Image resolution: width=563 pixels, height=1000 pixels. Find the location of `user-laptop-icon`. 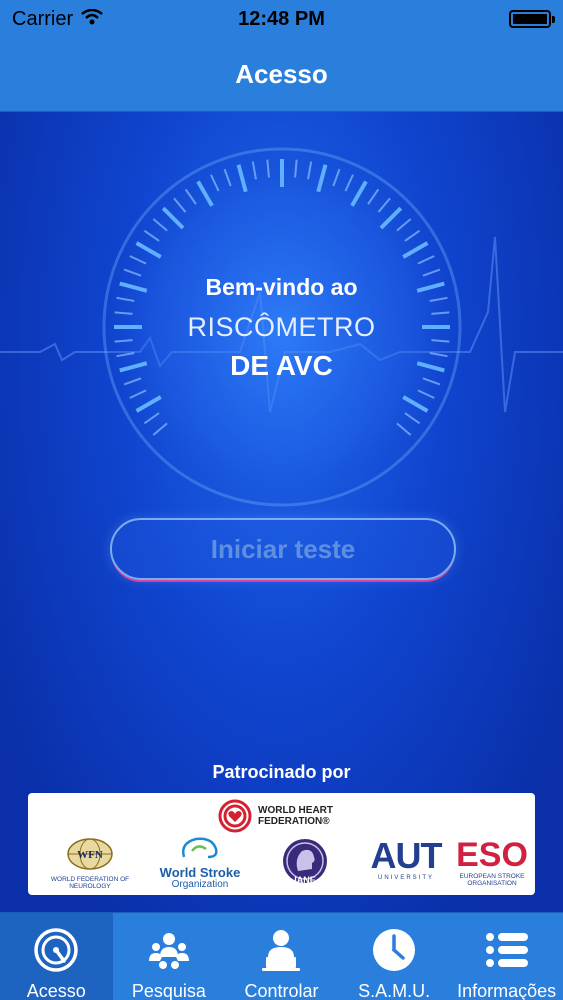

user-laptop-icon is located at coordinates (281, 950).